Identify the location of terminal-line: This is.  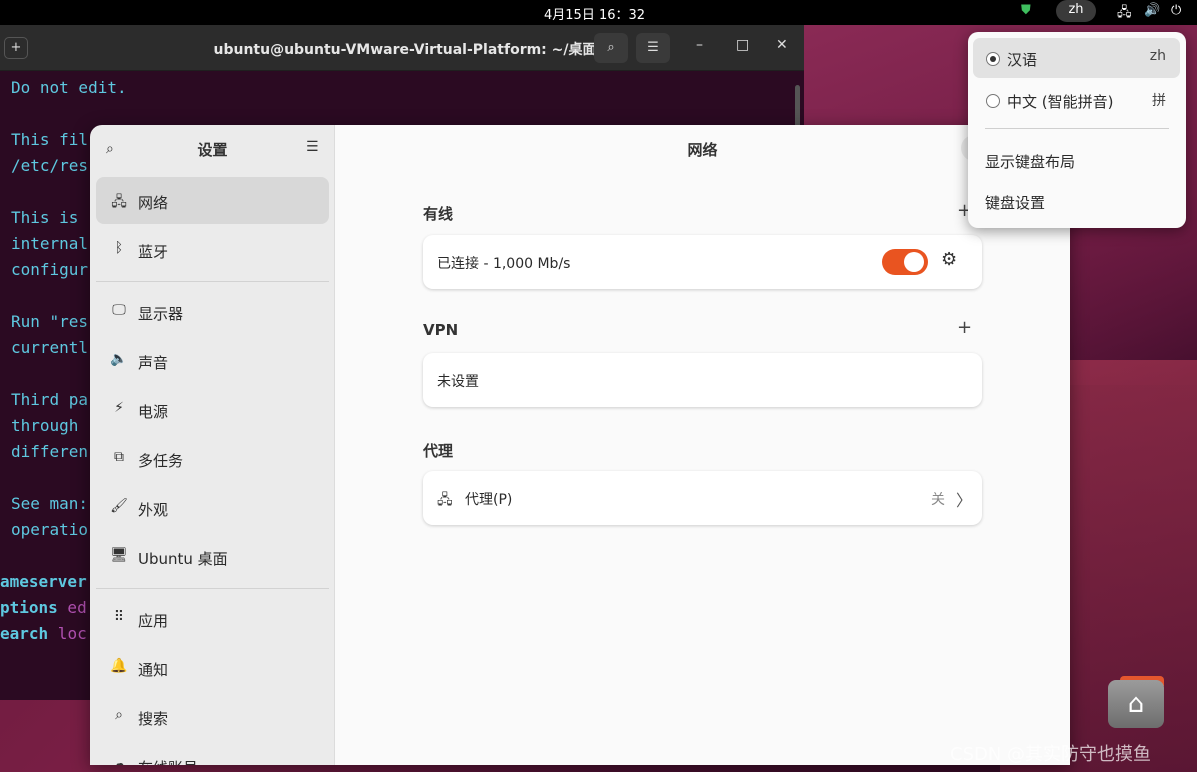
(50, 217).